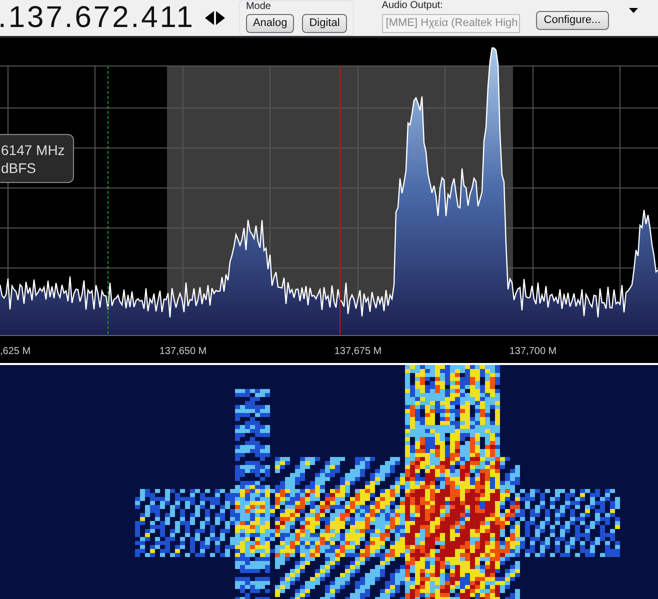 Image resolution: width=658 pixels, height=599 pixels. What do you see at coordinates (259, 7) in the screenshot?
I see `mode-label: Mode` at bounding box center [259, 7].